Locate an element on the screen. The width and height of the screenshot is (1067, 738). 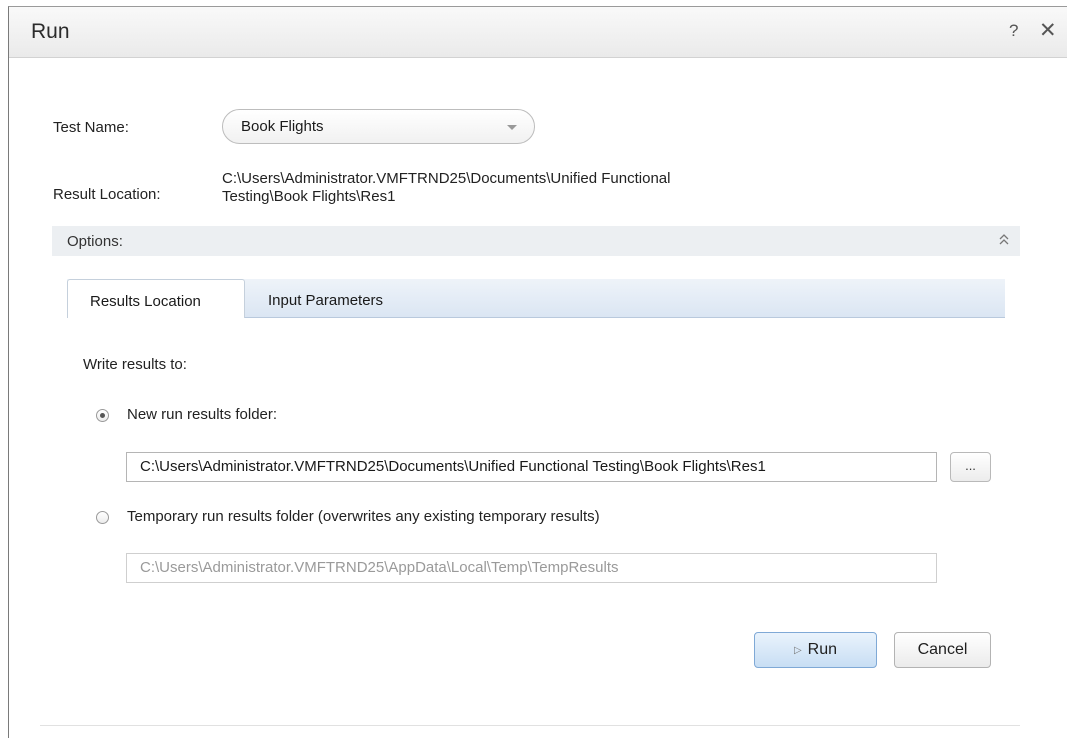
tab-results-location: Results Location is located at coordinates (156, 298).